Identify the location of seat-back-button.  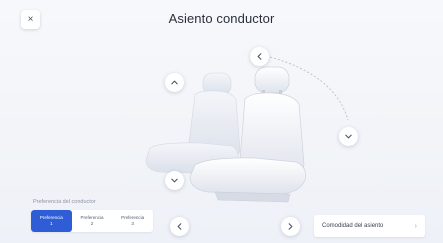
(179, 226).